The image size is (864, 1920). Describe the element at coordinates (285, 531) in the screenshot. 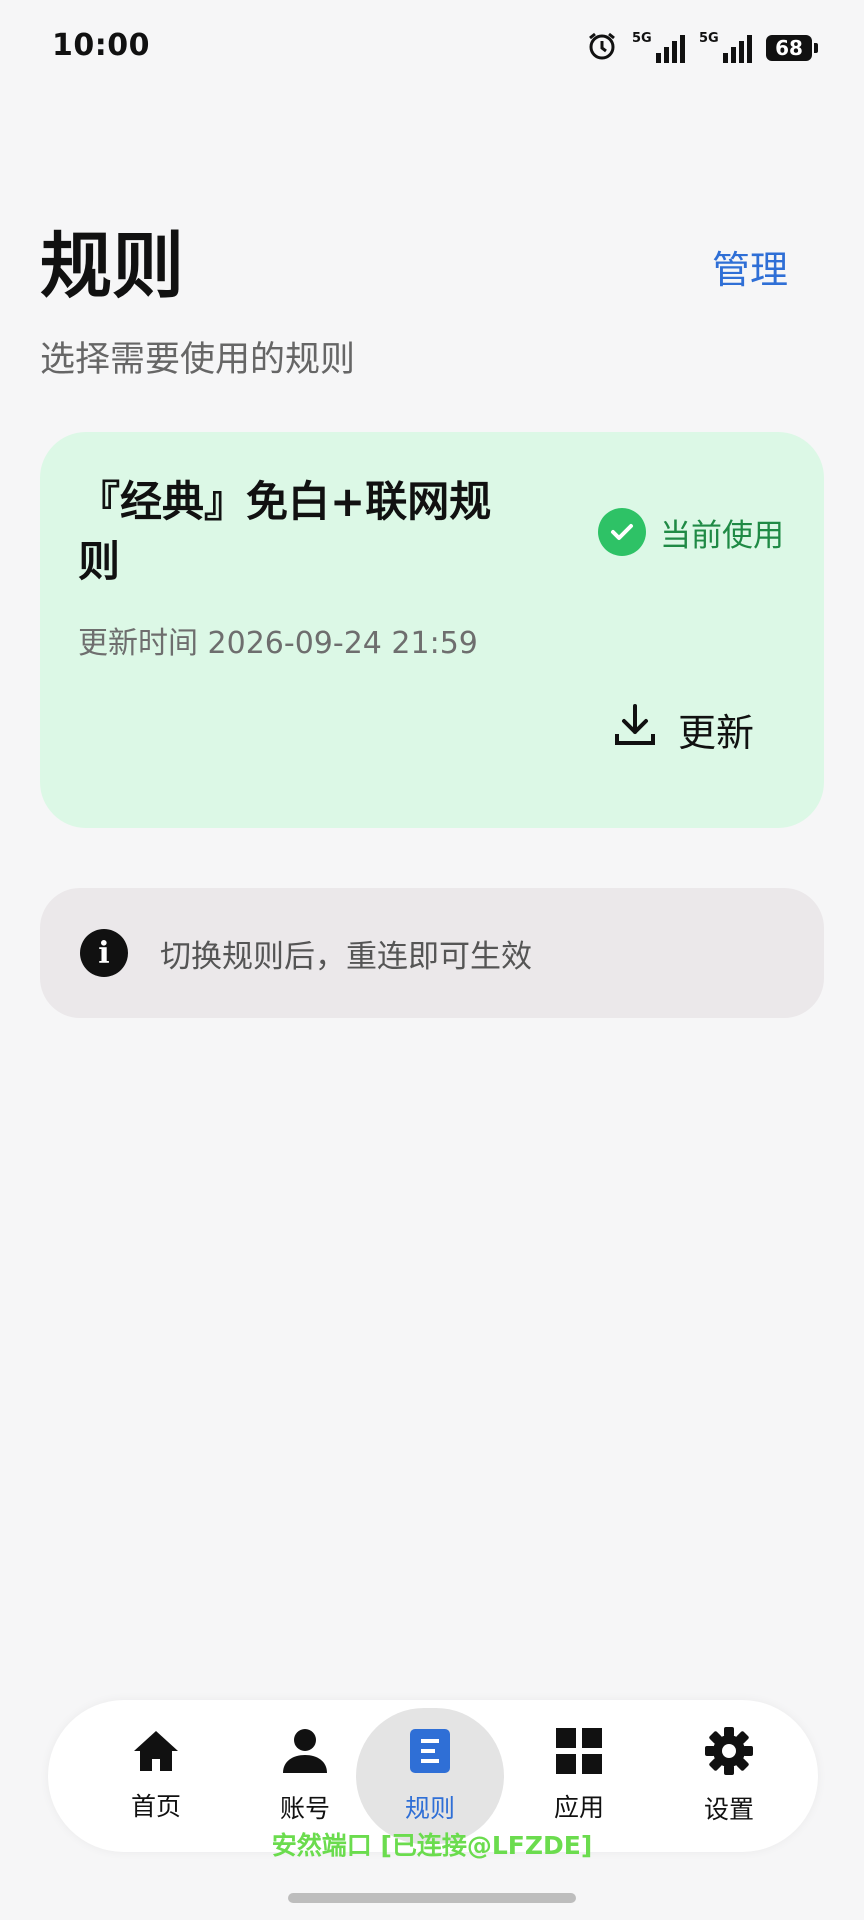

I see `rule-name: 『经典』免白+联网规则` at that location.